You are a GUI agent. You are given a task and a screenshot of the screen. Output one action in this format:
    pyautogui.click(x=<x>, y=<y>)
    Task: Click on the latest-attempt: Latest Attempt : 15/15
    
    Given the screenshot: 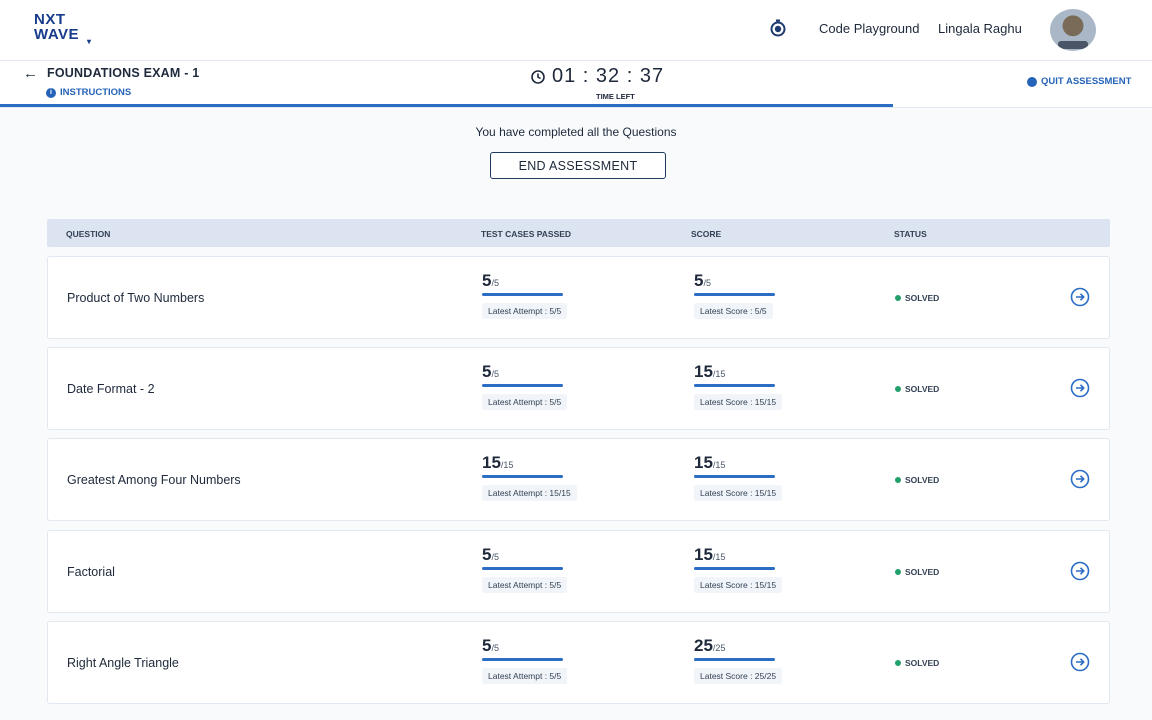 What is the action you would take?
    pyautogui.click(x=529, y=493)
    